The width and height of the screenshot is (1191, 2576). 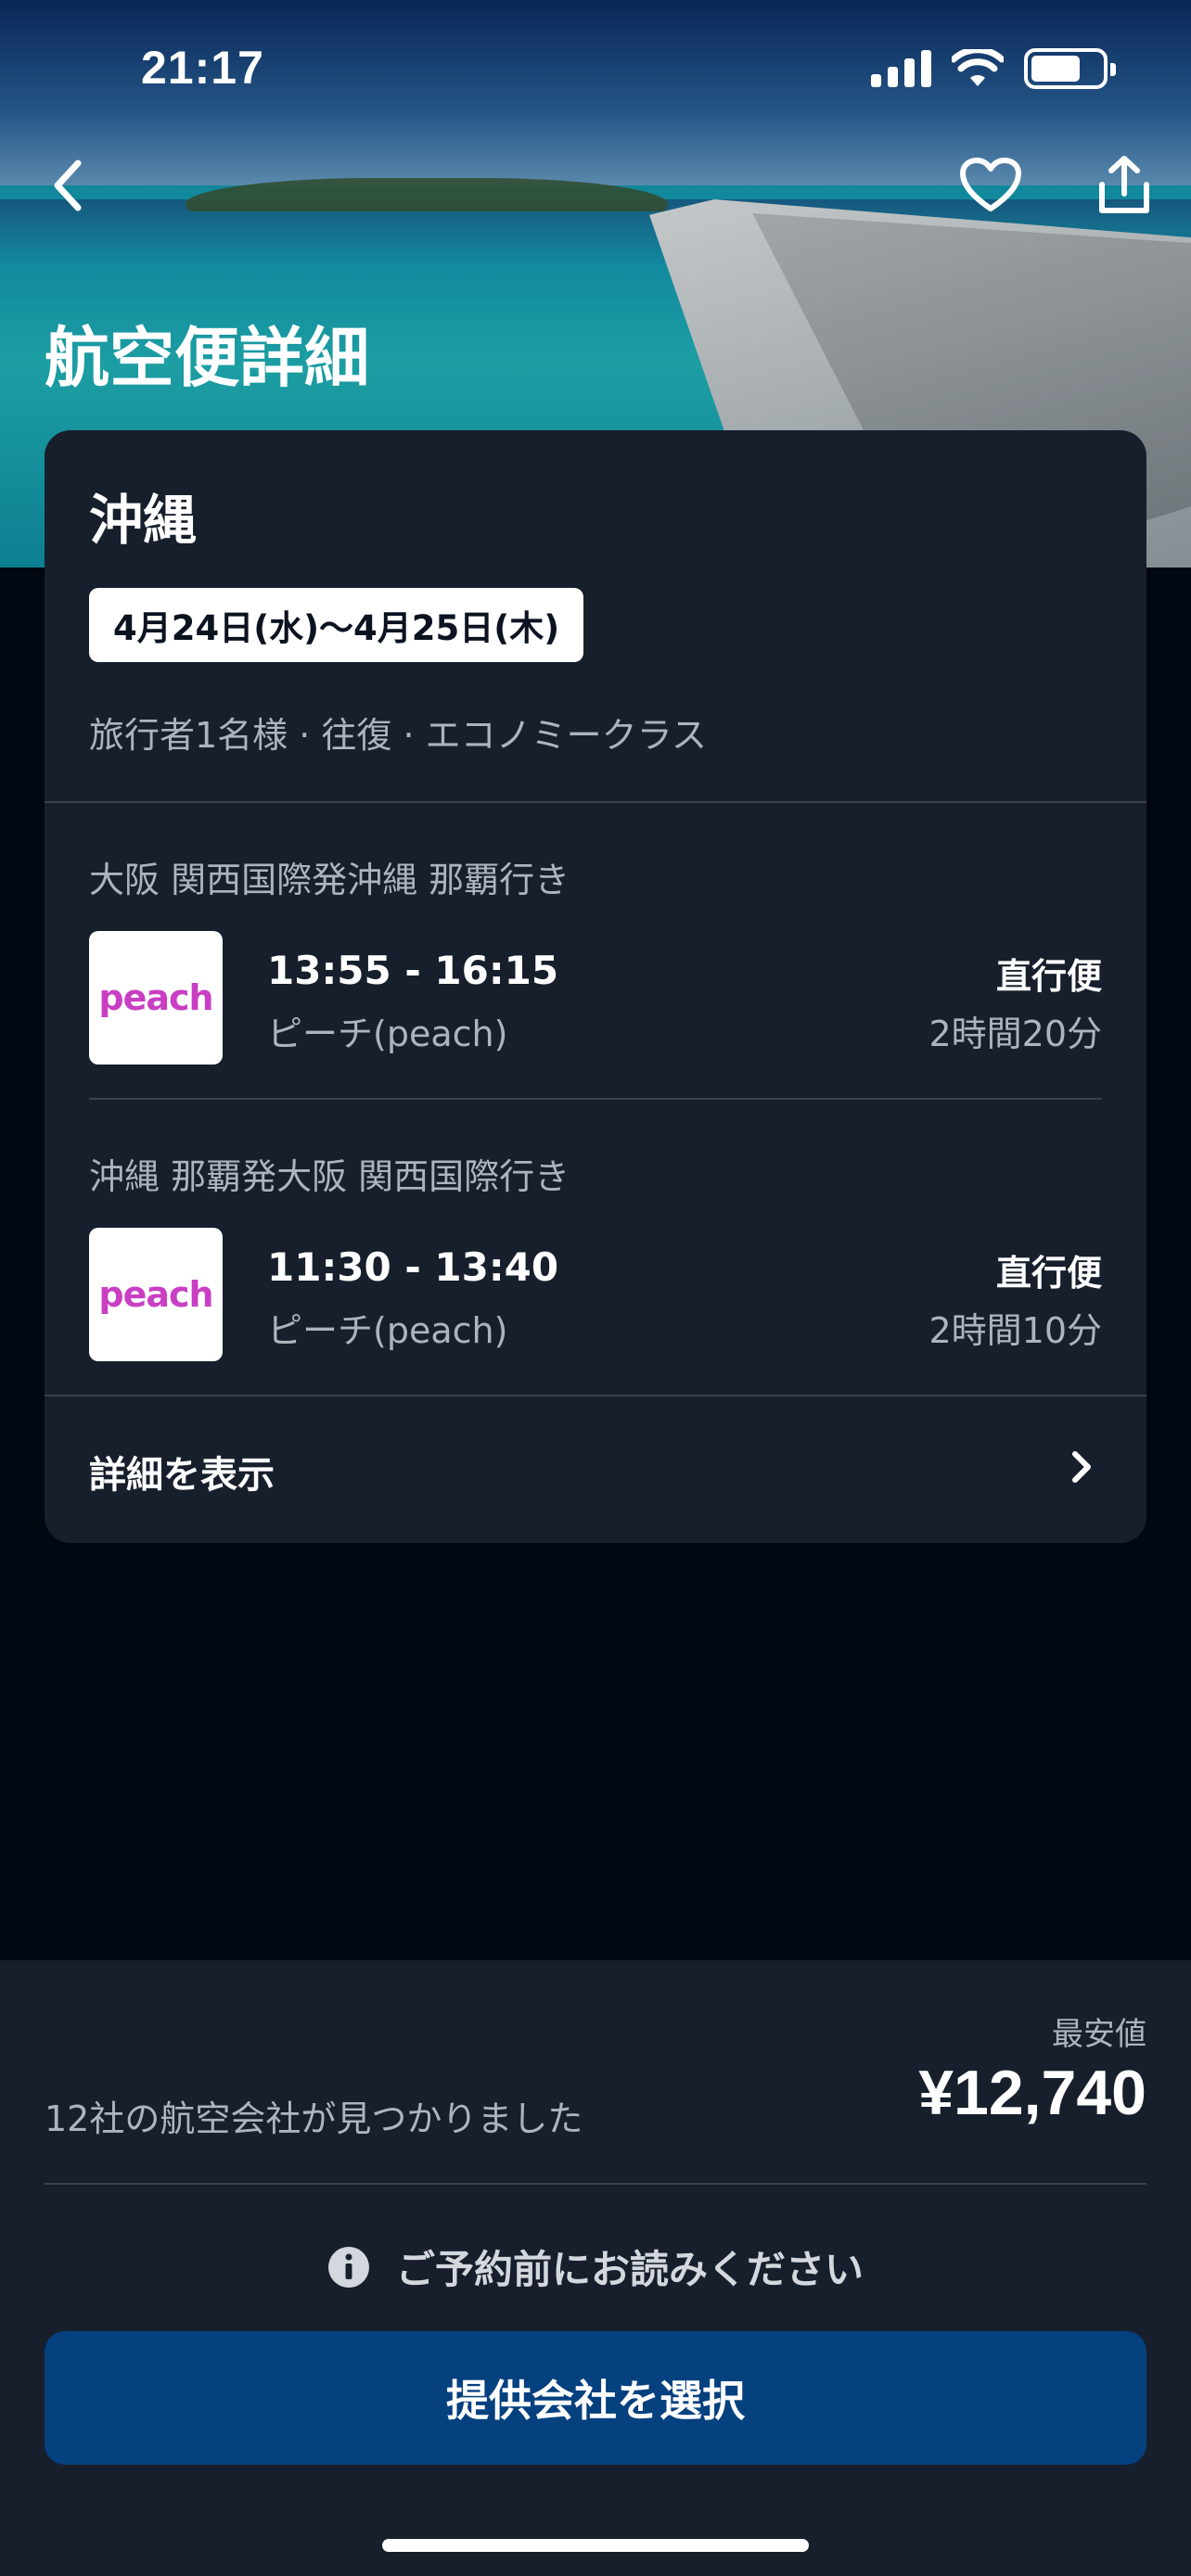 I want to click on chevron-right-icon, so click(x=1081, y=1467).